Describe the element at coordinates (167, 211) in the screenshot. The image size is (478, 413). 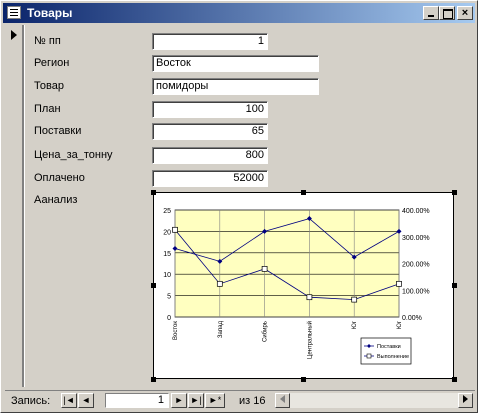
I see `y-left-tick-label: 25` at that location.